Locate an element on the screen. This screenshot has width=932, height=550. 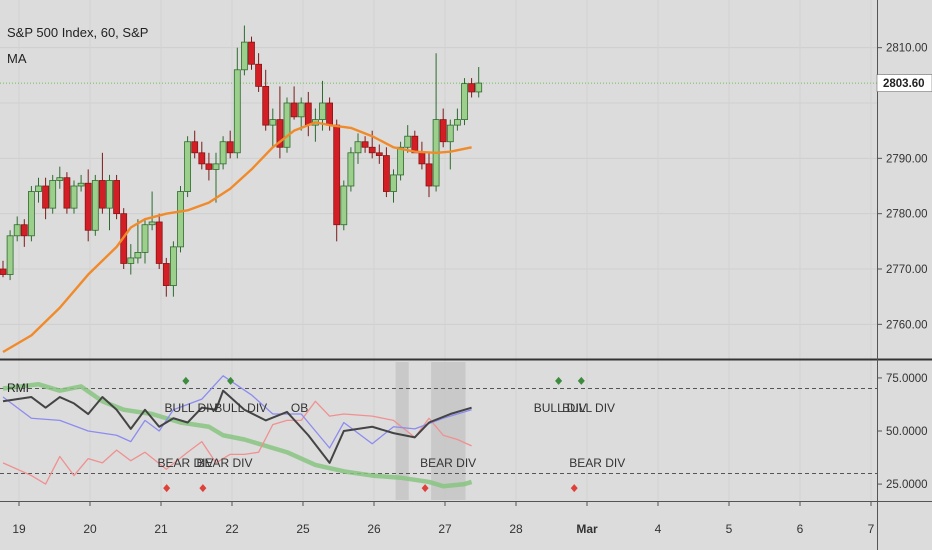
rmi-tick-label: 50.0000 is located at coordinates (907, 432).